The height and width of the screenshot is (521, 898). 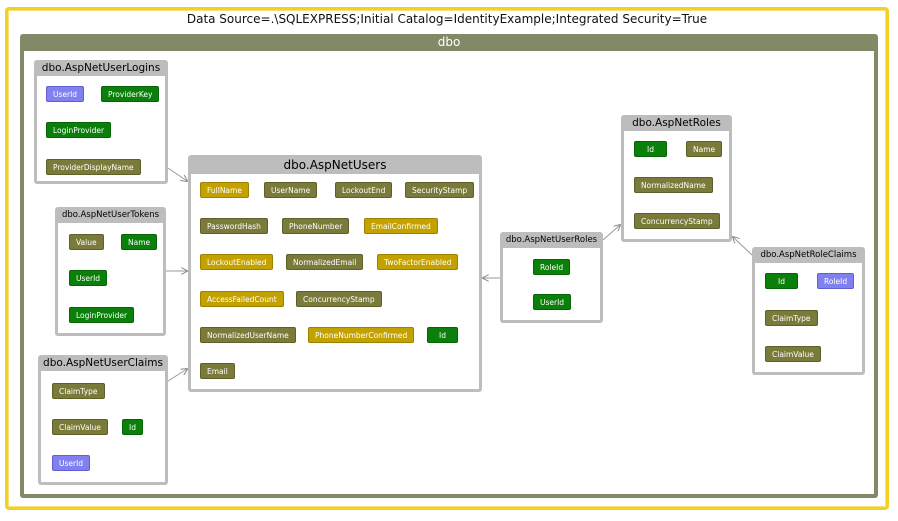 I want to click on column-phonenumberconfirmed: PhoneNumberConfirmed, so click(x=361, y=335).